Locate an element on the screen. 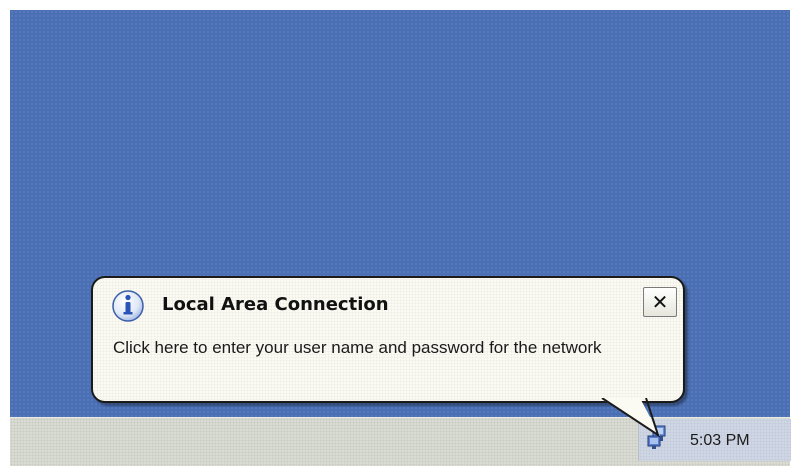  close-button: ✕ is located at coordinates (660, 302).